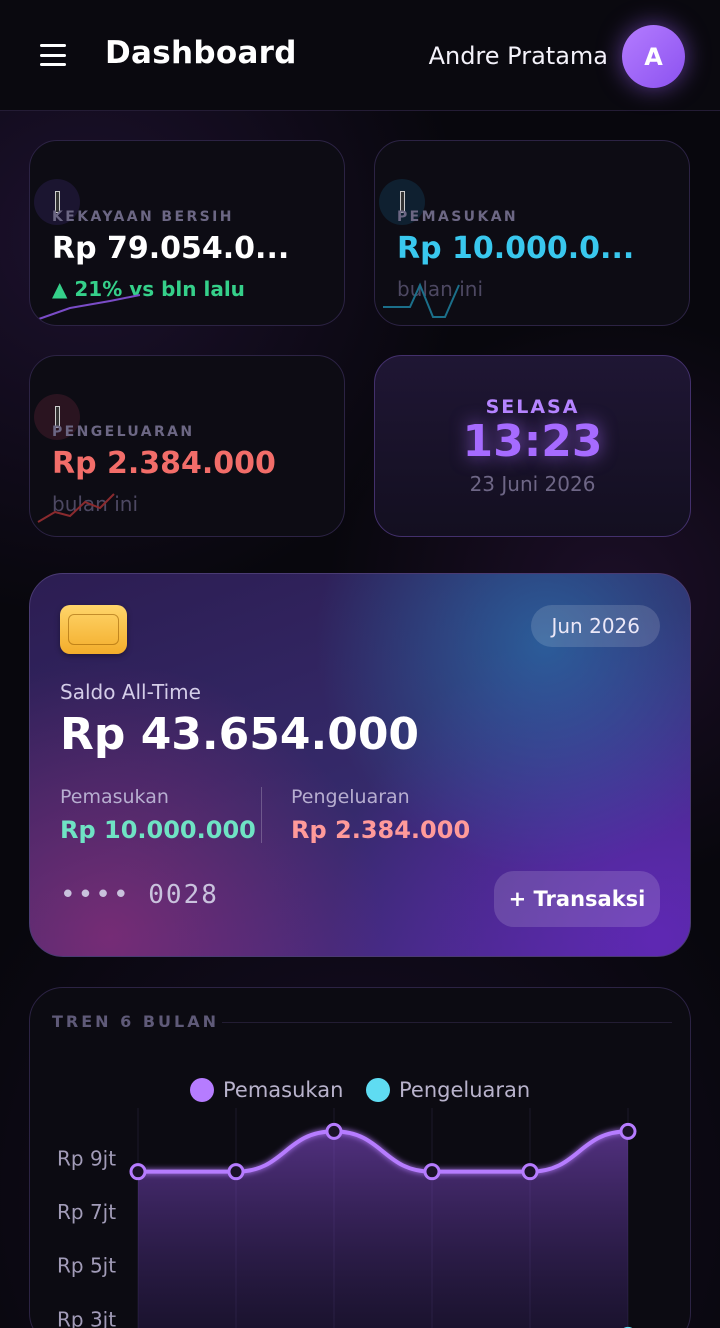 The width and height of the screenshot is (720, 1328). I want to click on expense-card: PENGELUARAN Rp 2.384.000 bulan ini, so click(187, 446).